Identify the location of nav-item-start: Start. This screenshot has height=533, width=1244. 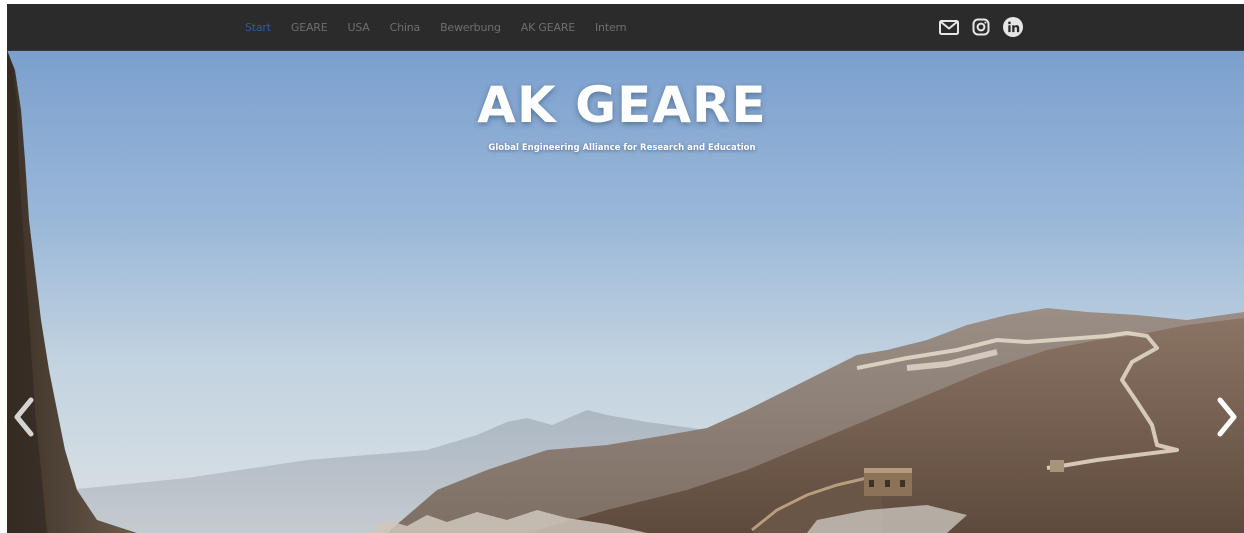
(258, 27).